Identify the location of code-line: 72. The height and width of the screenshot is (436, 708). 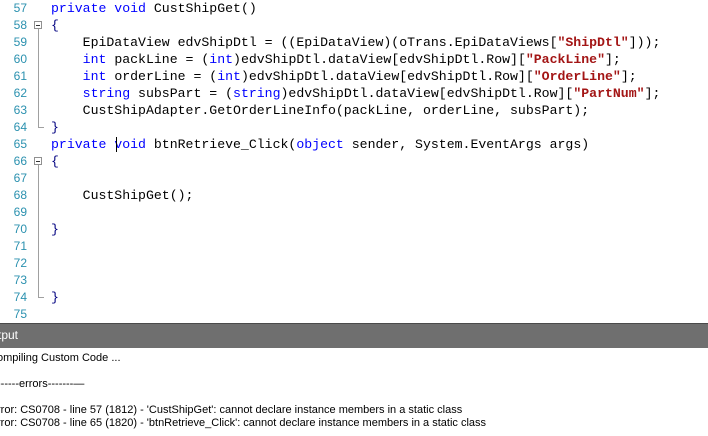
(354, 263).